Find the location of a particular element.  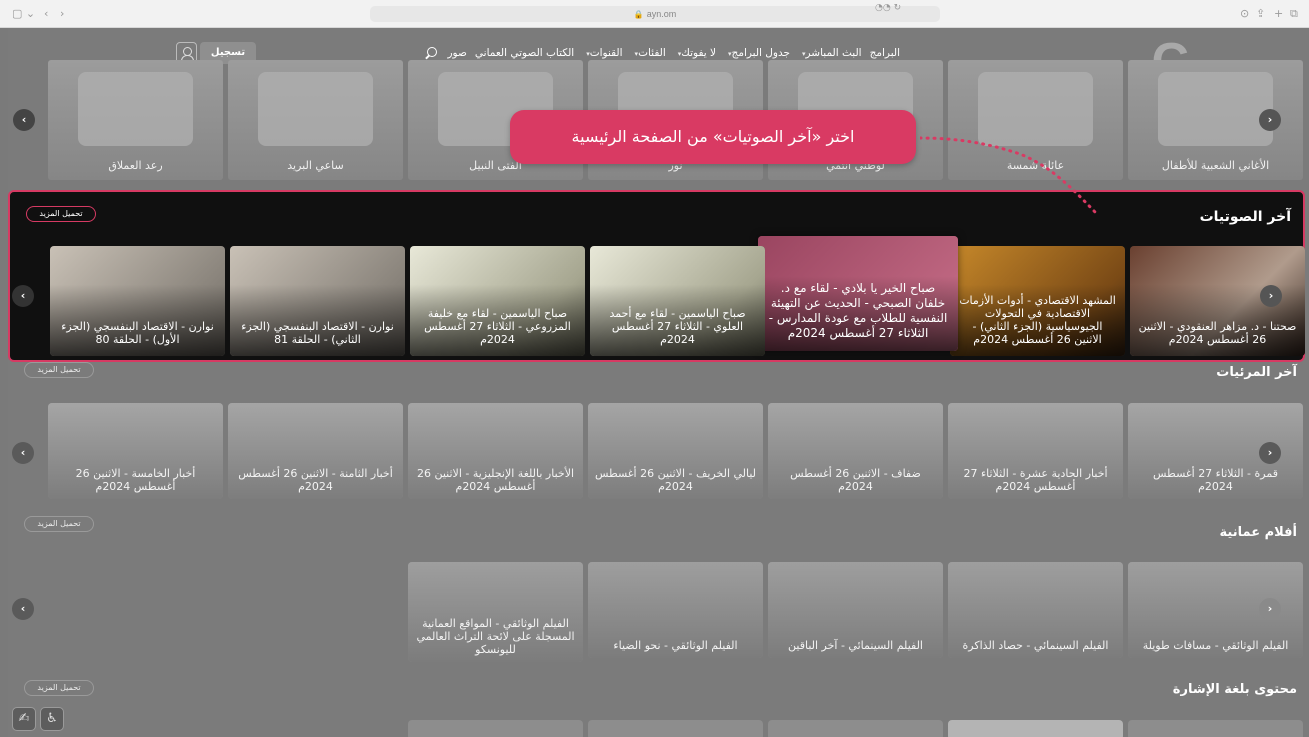

latest-videos-load-more-button: تحميل المزيد is located at coordinates (59, 370).